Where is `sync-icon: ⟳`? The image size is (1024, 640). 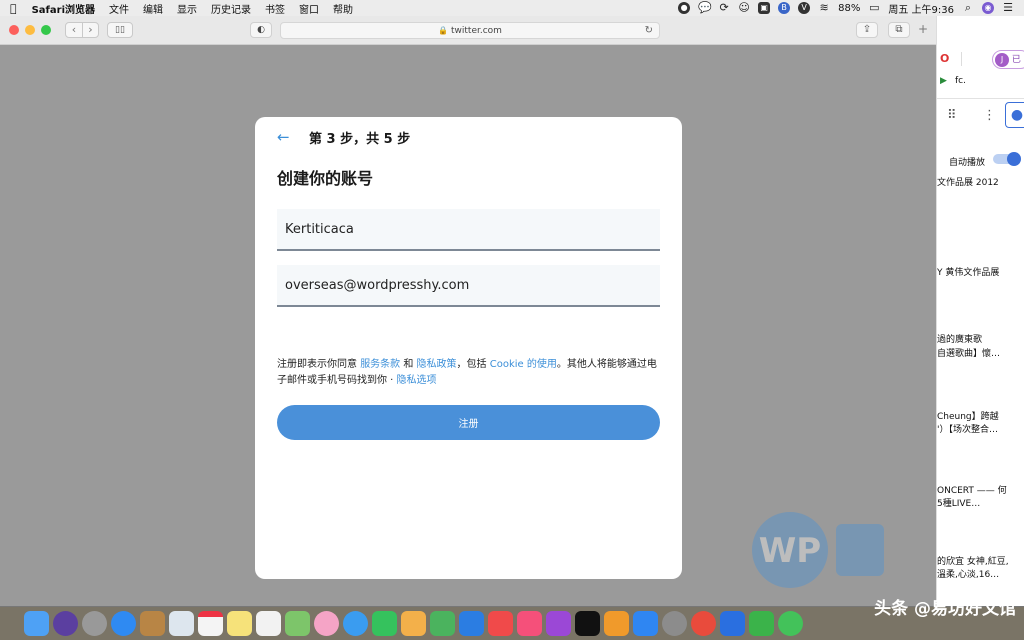
sync-icon: ⟳ is located at coordinates (724, 8).